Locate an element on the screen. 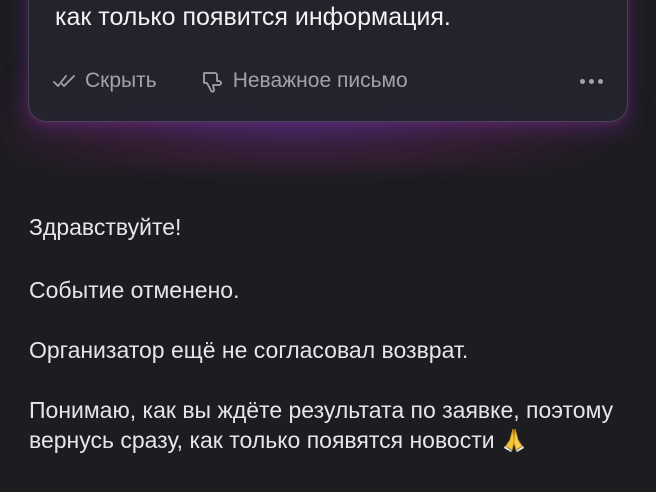 This screenshot has width=656, height=492. summary-actions: Скрыть Неважное письмо is located at coordinates (328, 81).